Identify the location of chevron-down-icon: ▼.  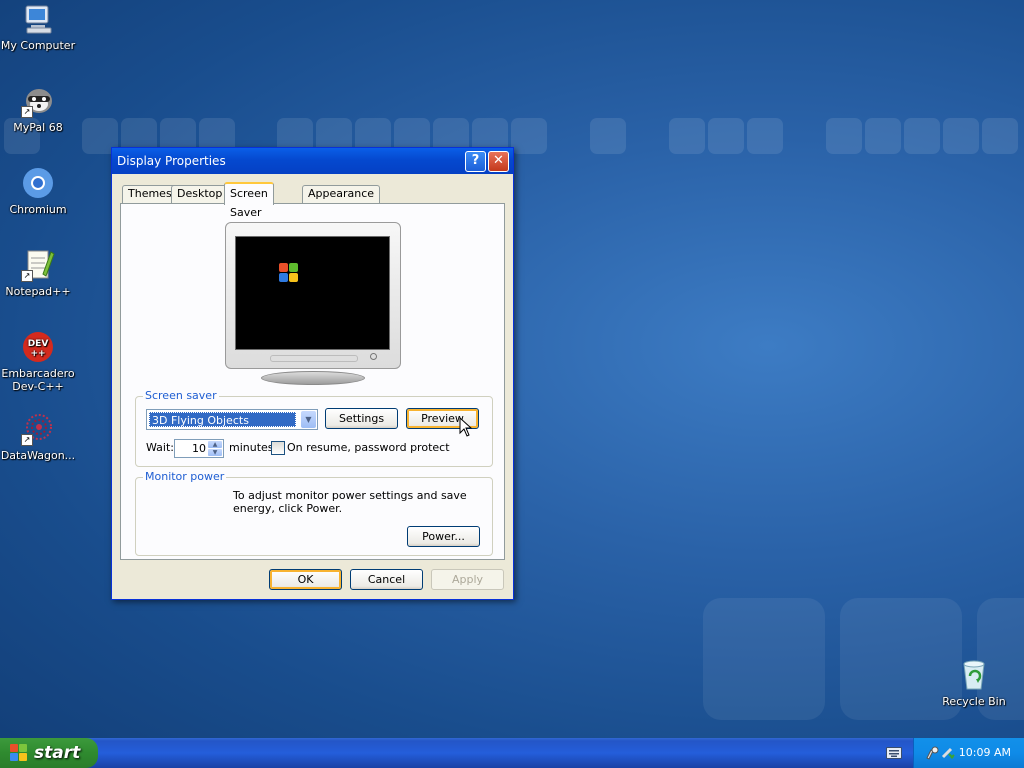
(308, 419).